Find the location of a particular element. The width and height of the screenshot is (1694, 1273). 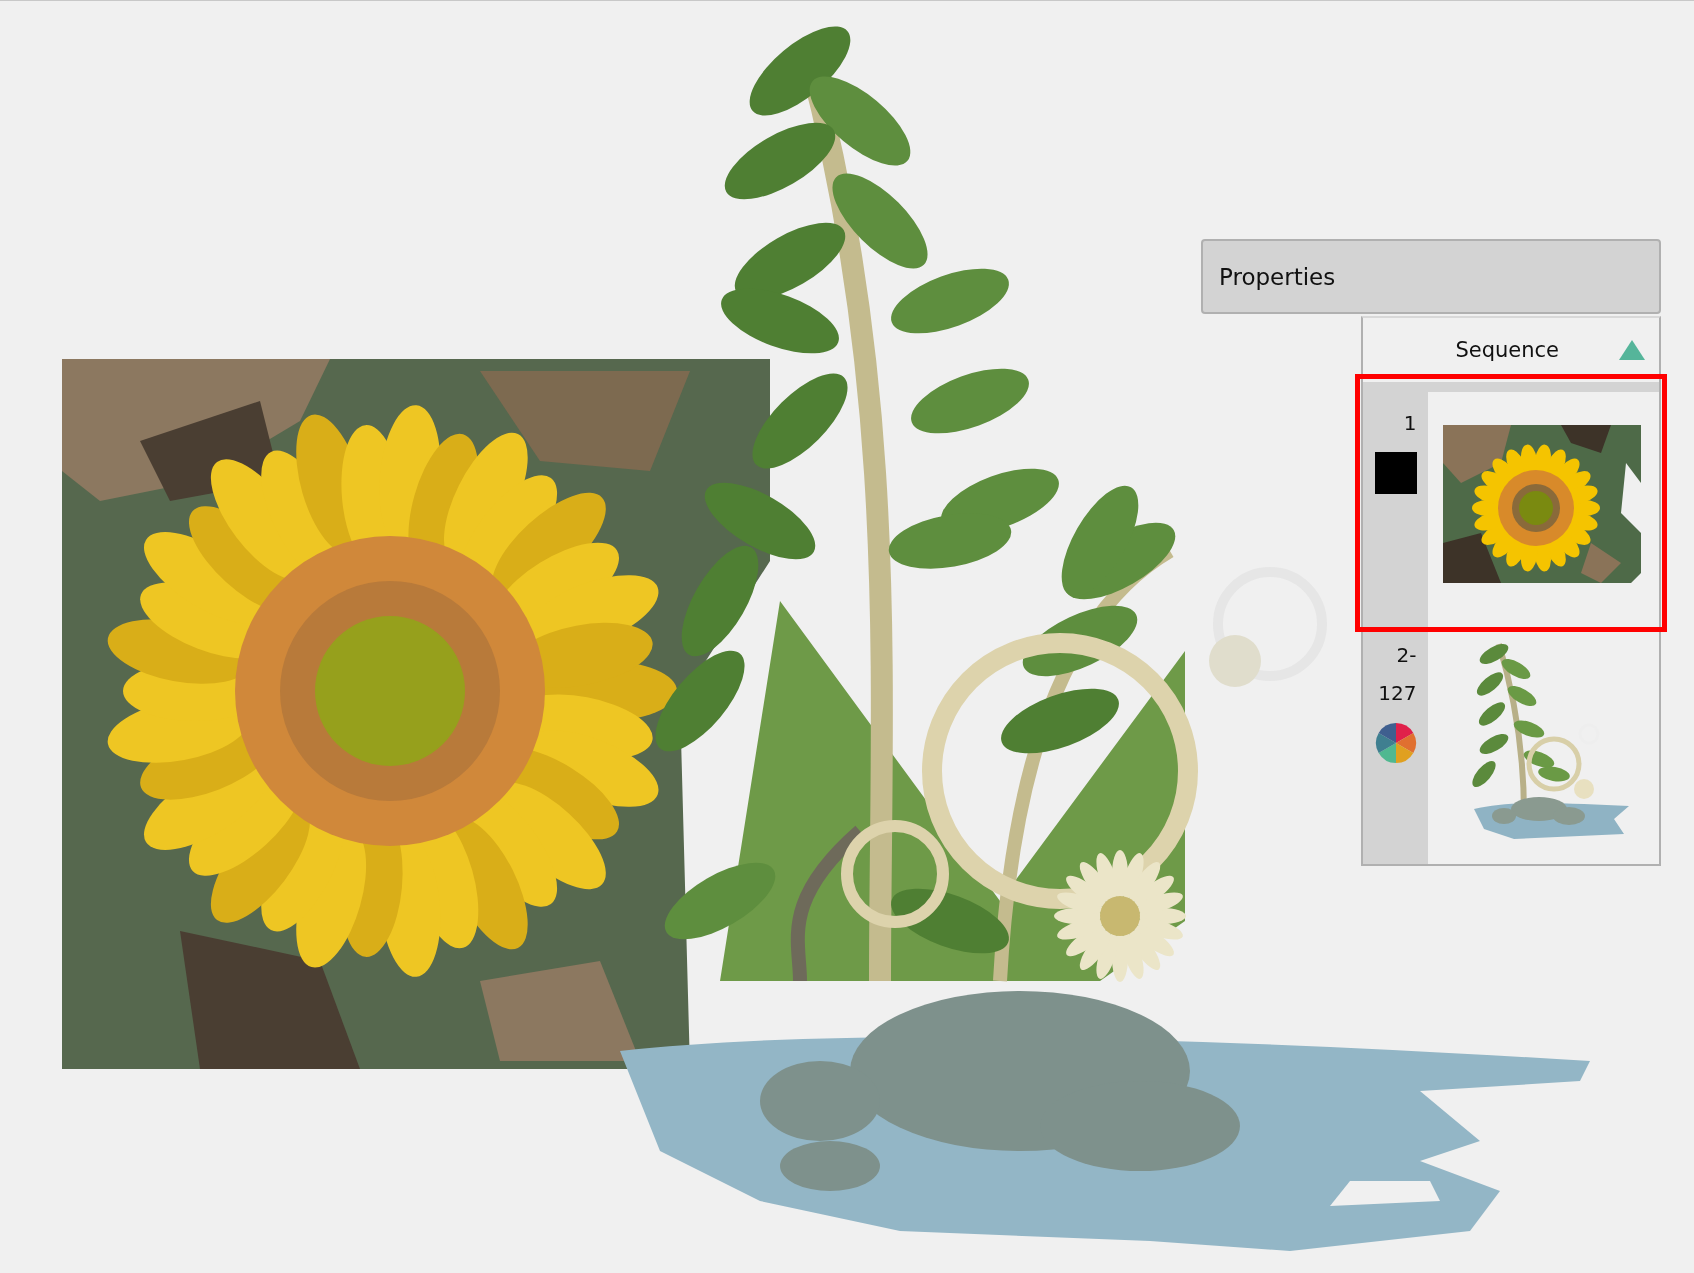

stitch-range: 2-127 is located at coordinates (1397, 674).